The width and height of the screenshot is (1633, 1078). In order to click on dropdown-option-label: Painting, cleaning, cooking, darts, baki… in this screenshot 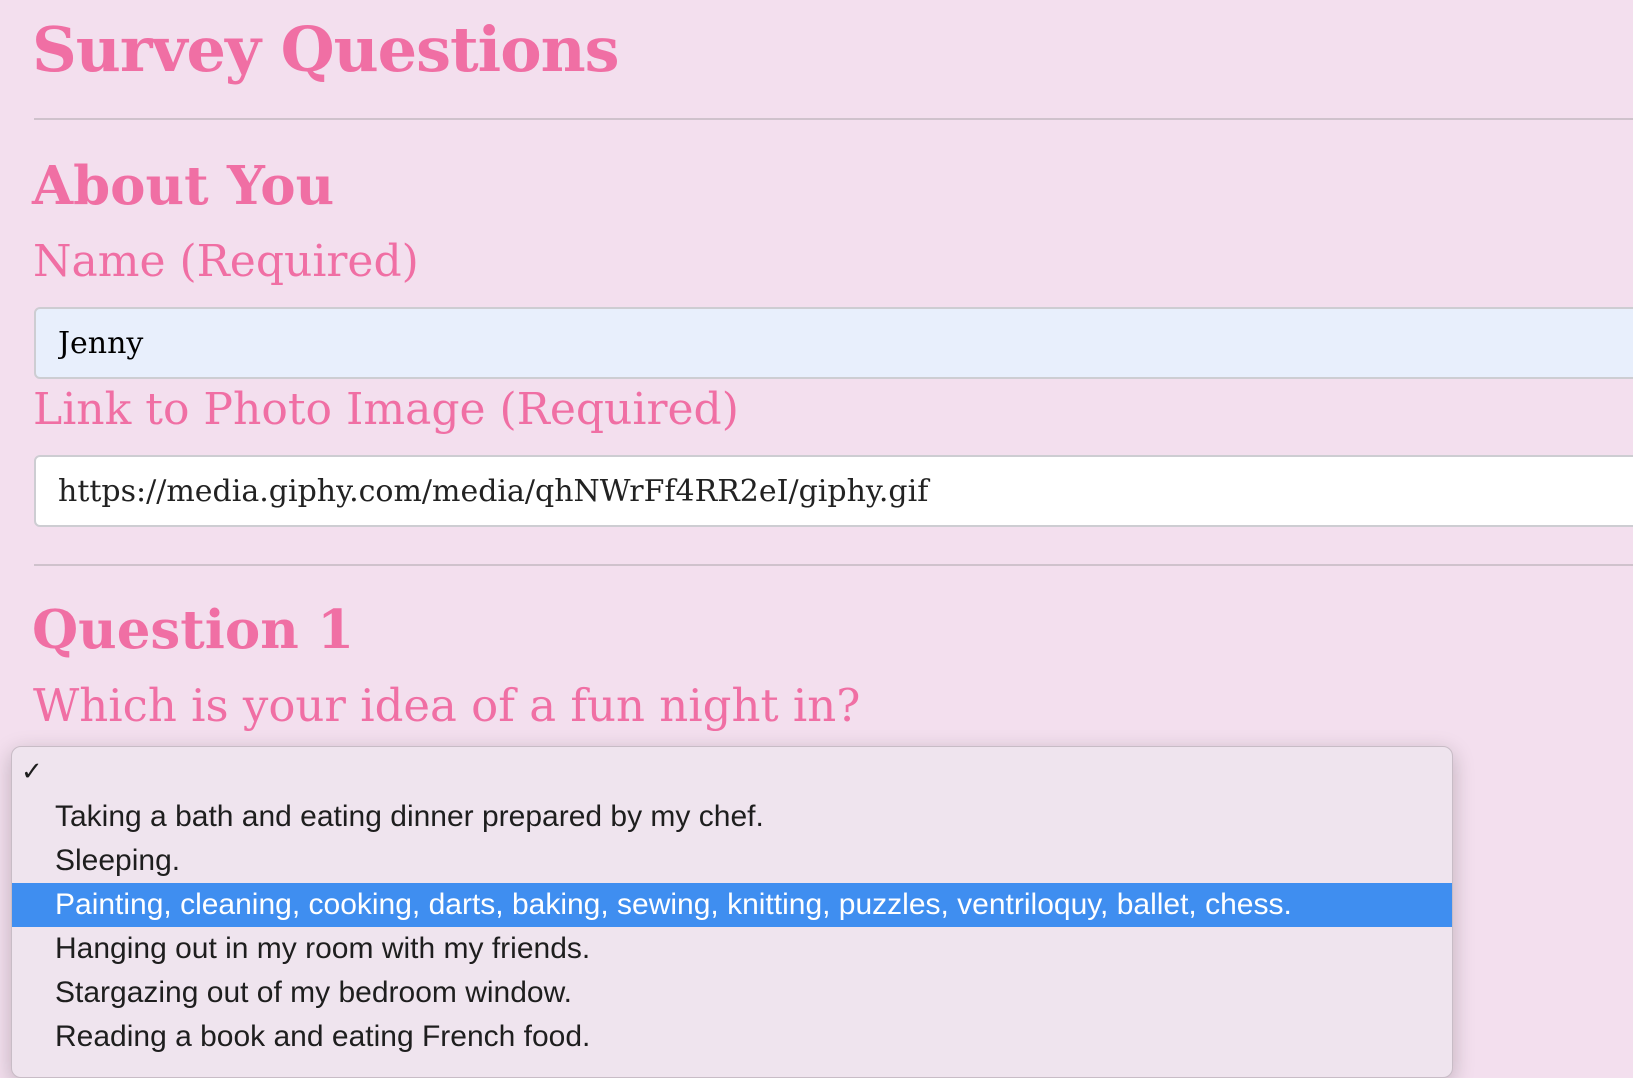, I will do `click(673, 904)`.